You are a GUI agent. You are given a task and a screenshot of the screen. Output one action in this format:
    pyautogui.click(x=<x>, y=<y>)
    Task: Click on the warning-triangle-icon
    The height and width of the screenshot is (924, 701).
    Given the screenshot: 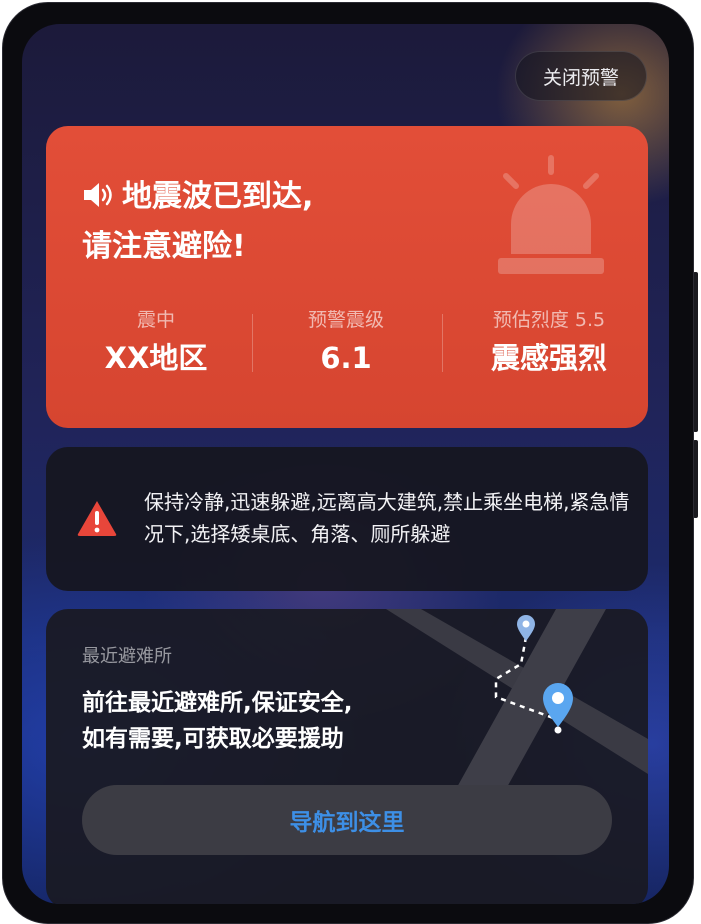 What is the action you would take?
    pyautogui.click(x=97, y=518)
    